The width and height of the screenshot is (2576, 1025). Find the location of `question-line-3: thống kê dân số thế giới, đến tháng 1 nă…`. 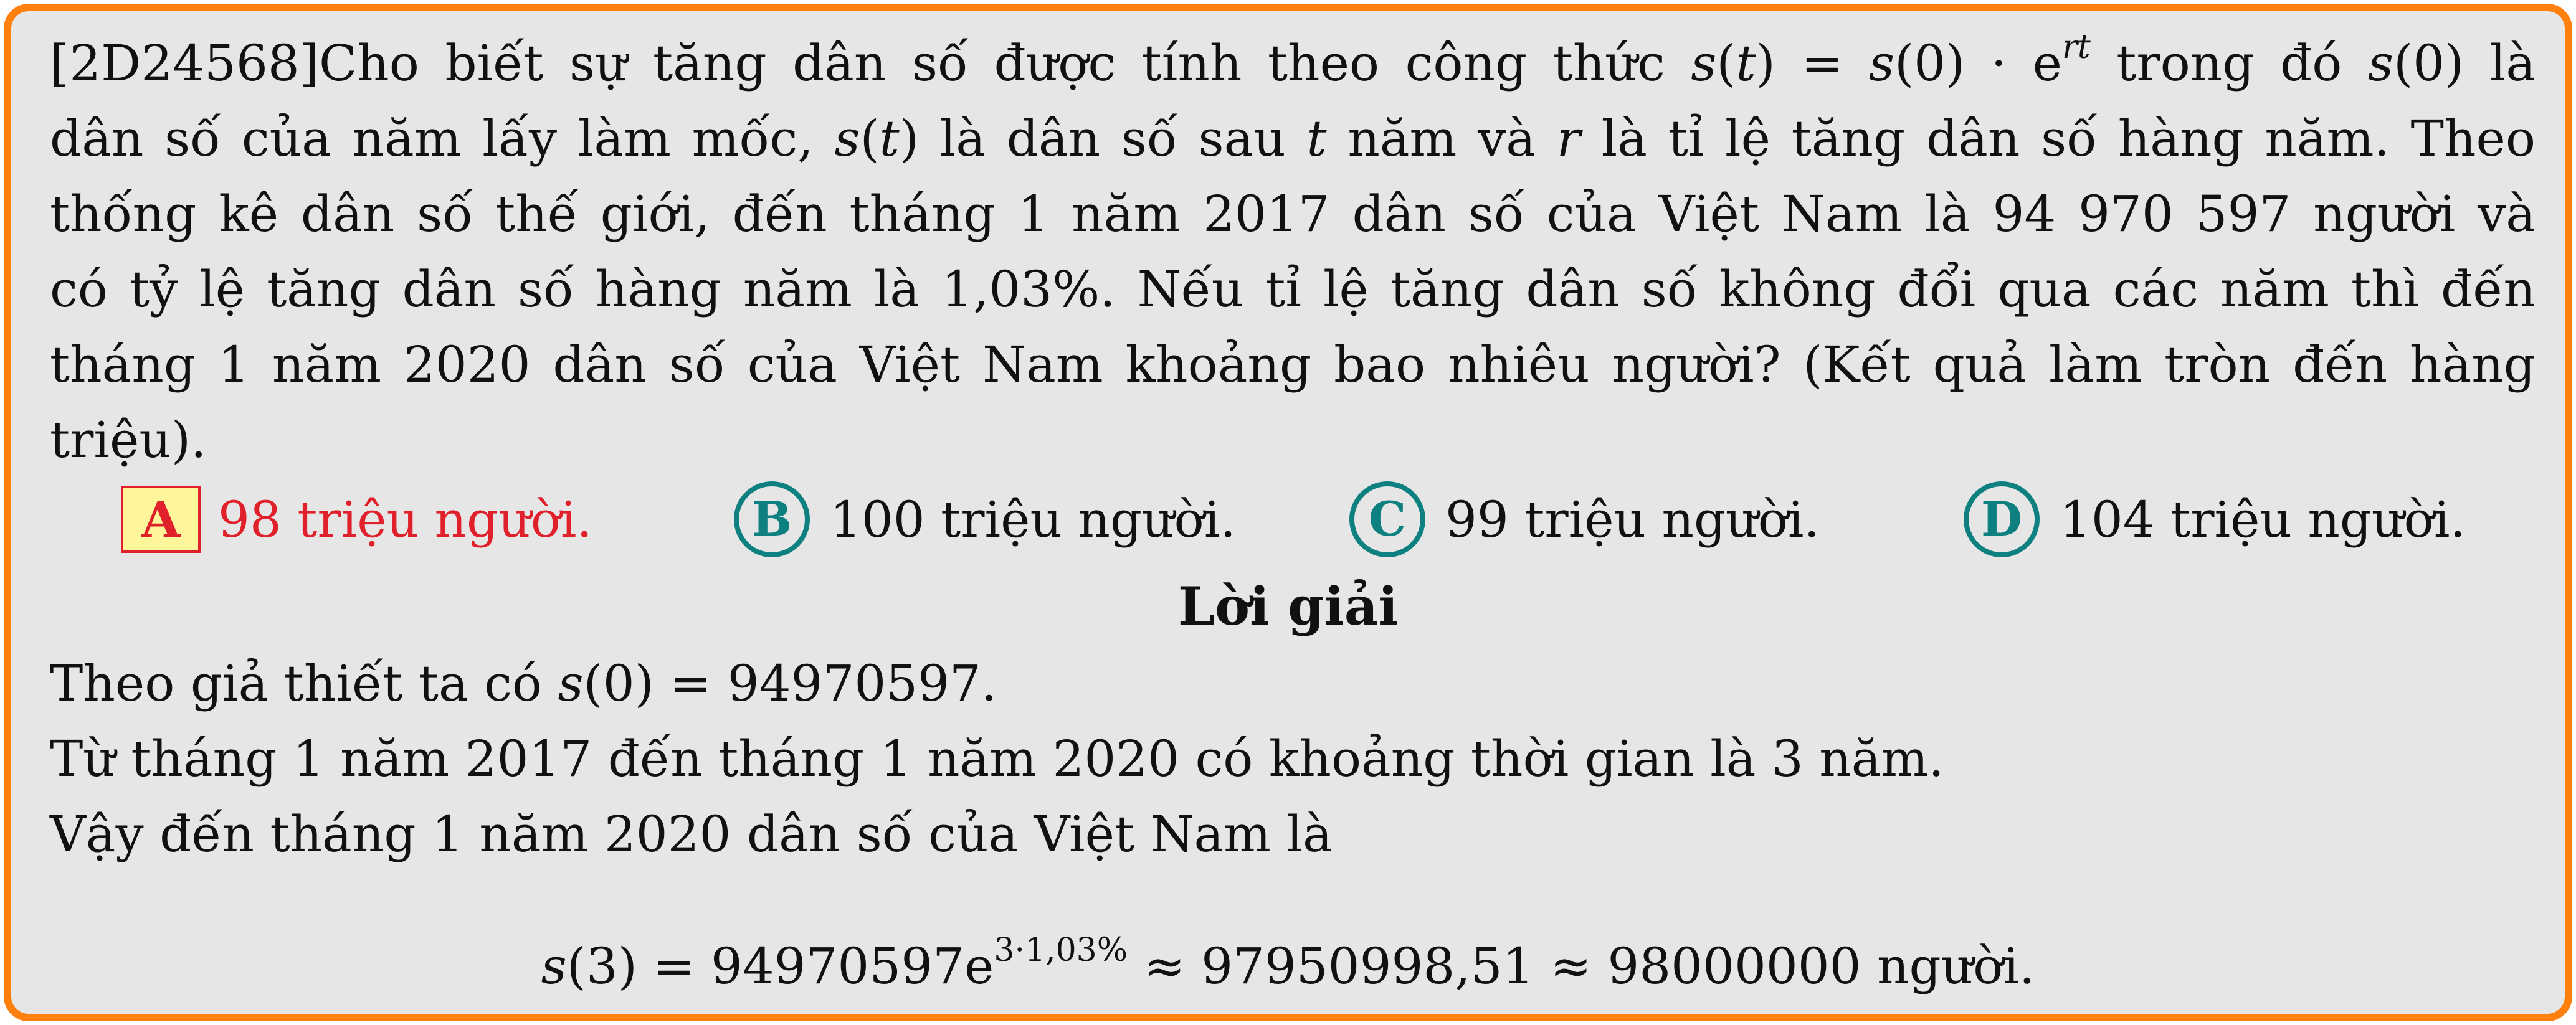

question-line-3: thống kê dân số thế giới, đến tháng 1 nă… is located at coordinates (1293, 214).